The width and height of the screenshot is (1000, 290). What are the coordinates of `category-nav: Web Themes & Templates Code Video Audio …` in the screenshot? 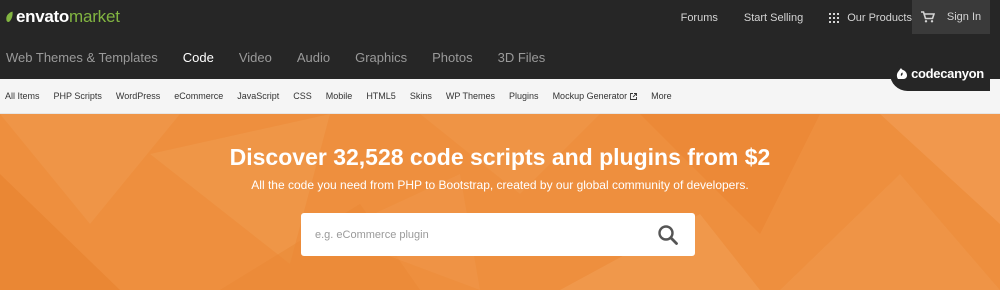 It's located at (500, 57).